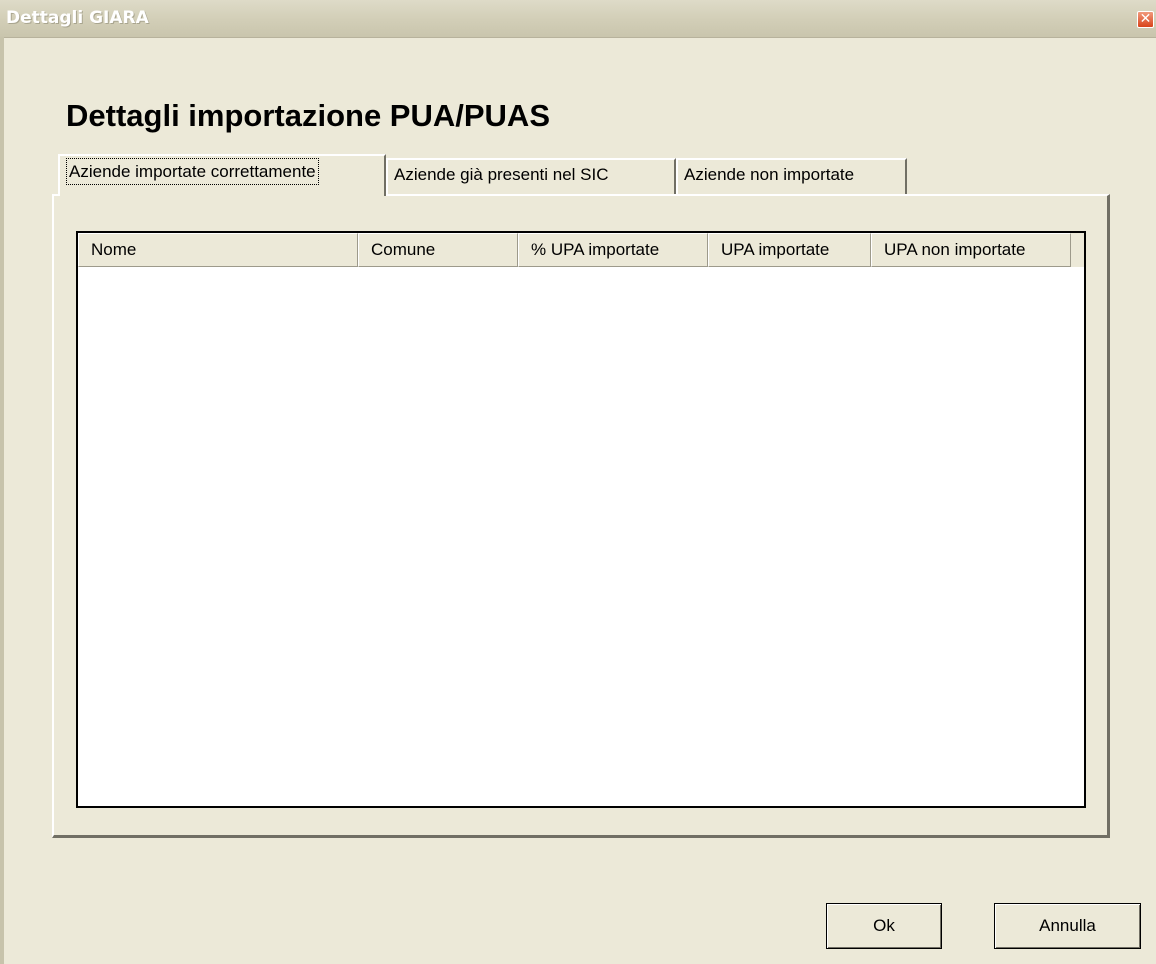 The image size is (1156, 964). What do you see at coordinates (1067, 926) in the screenshot?
I see `annulla-button: Annulla` at bounding box center [1067, 926].